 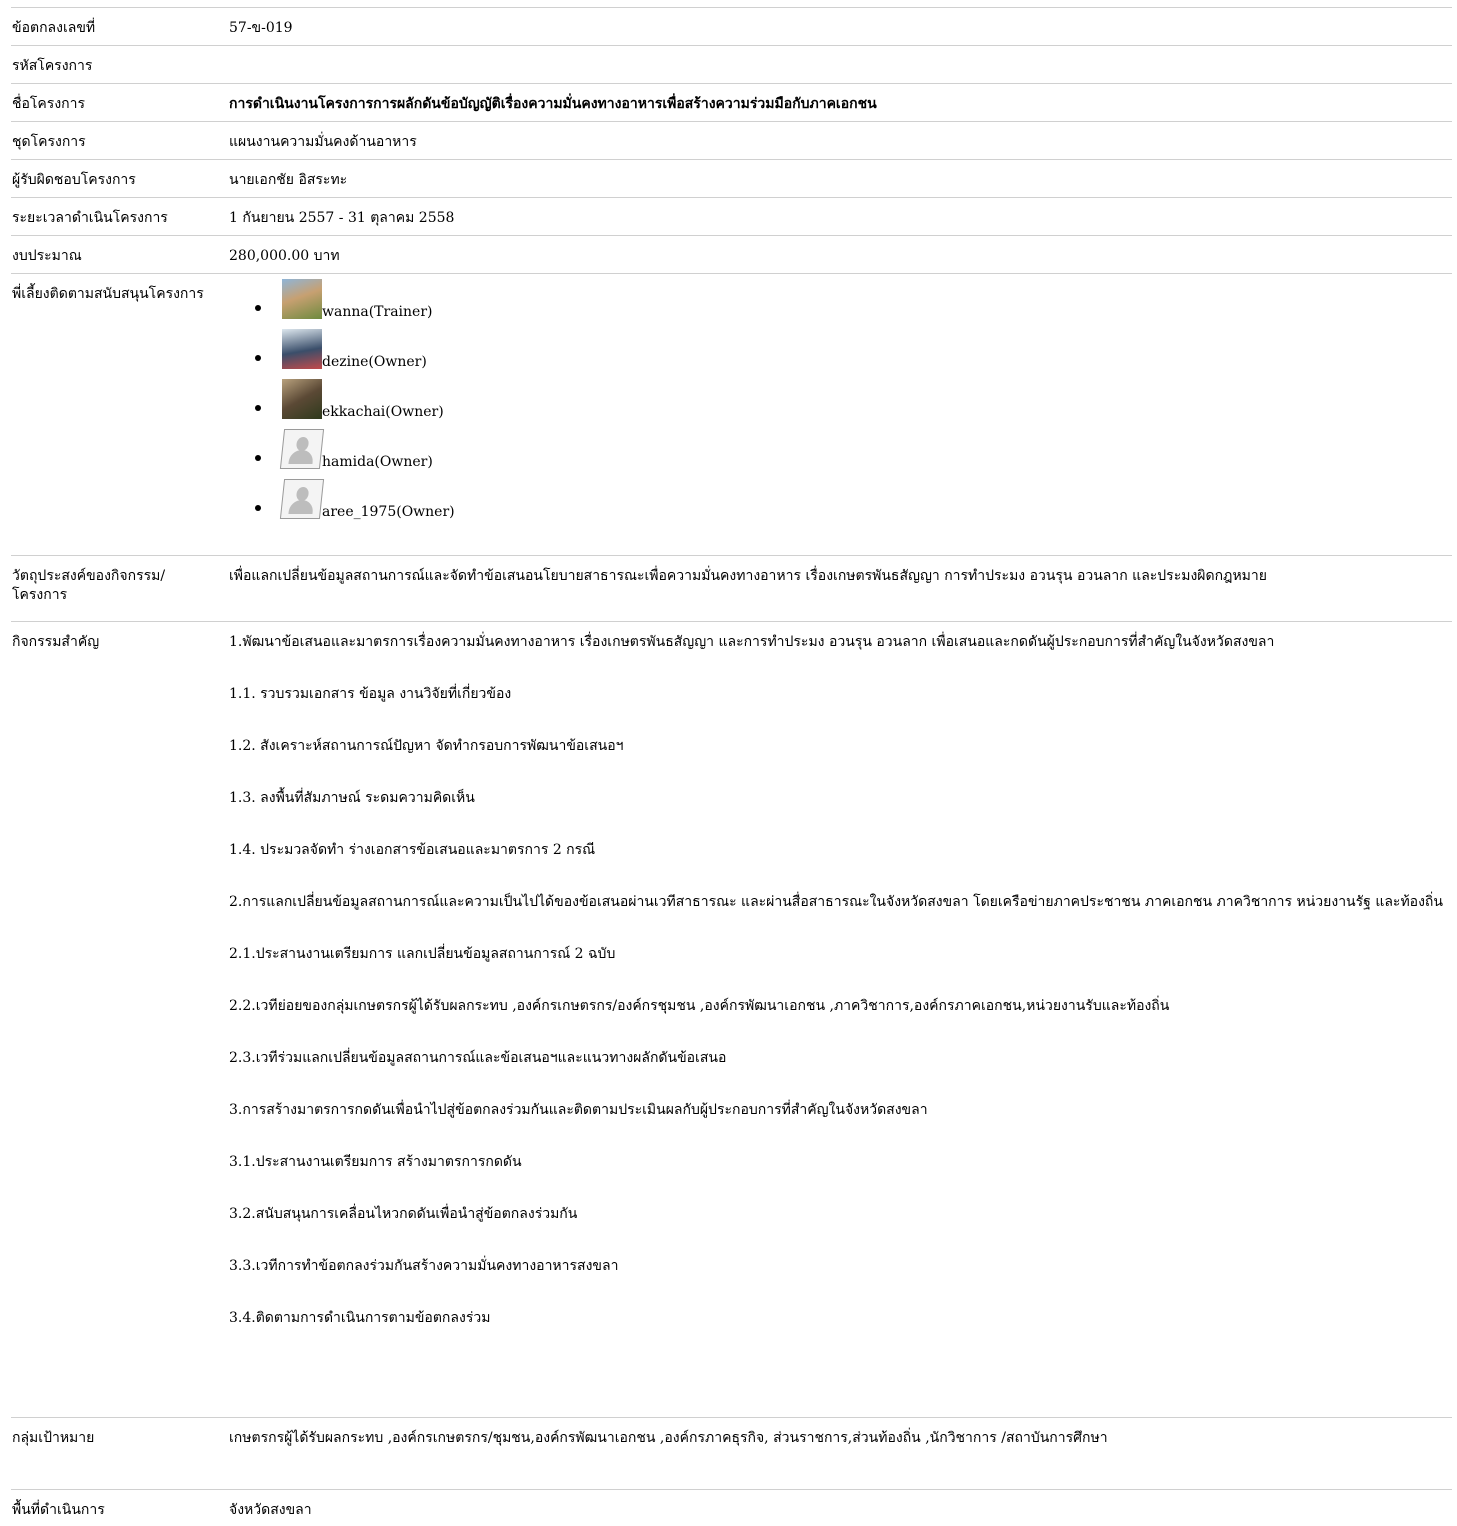 I want to click on duration-label: ระยะเวลาดำเนินโครงการ, so click(x=90, y=218).